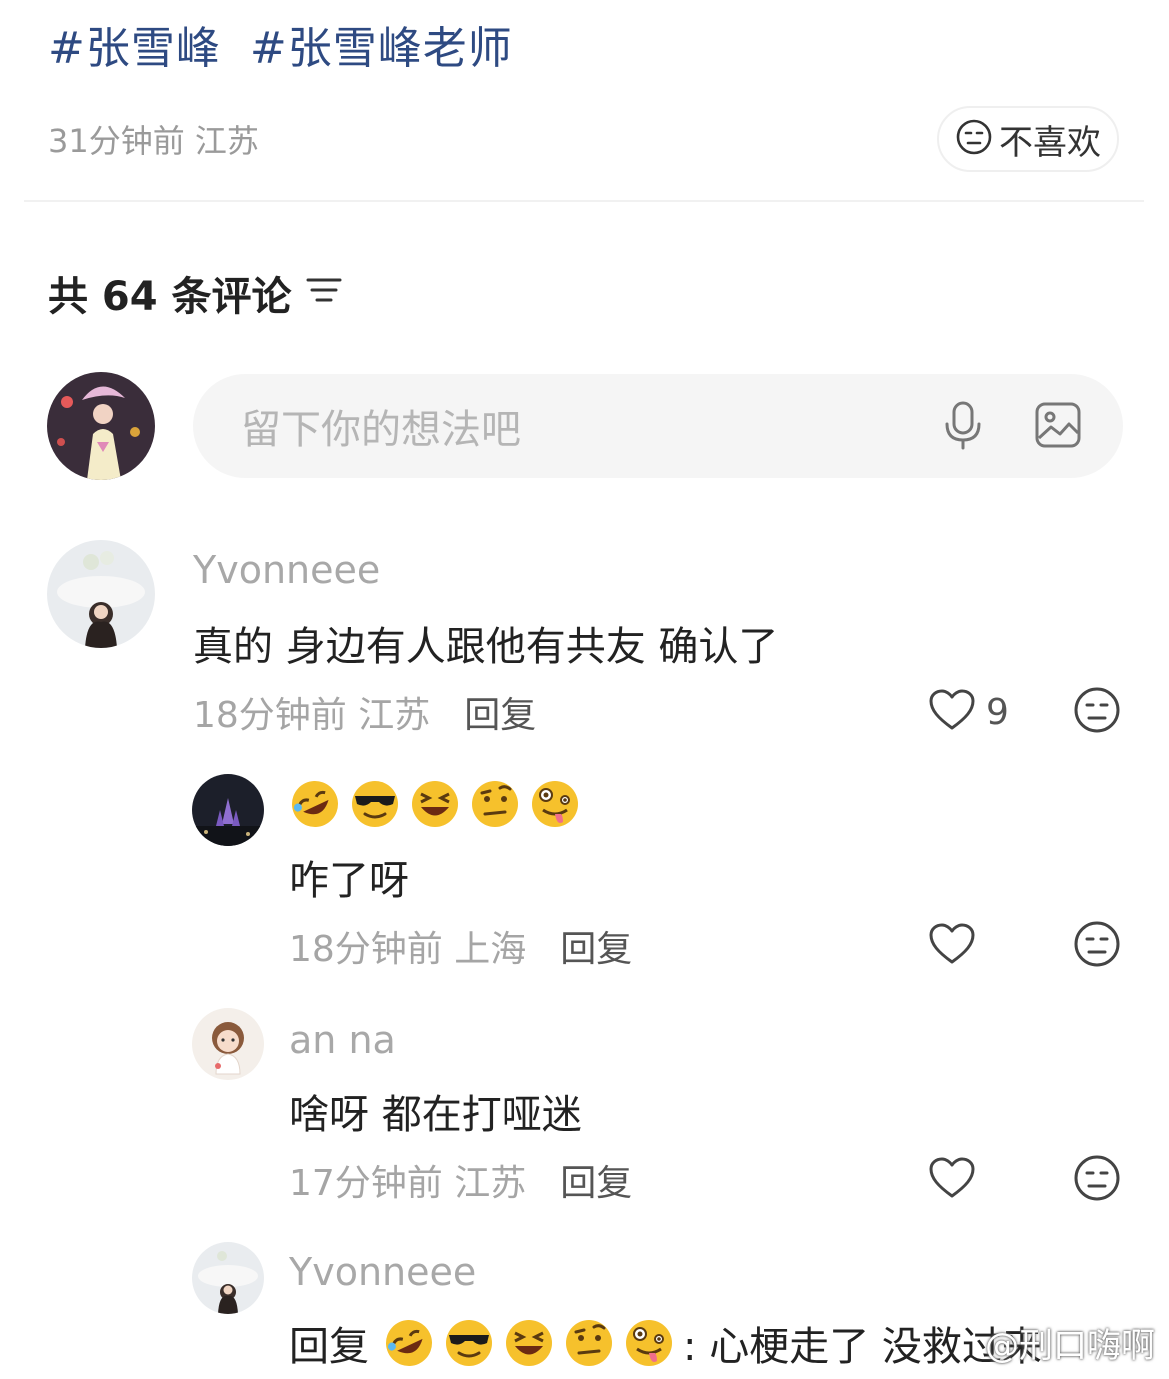  Describe the element at coordinates (170, 297) in the screenshot. I see `comment-count-label: 共 64 条评论` at that location.